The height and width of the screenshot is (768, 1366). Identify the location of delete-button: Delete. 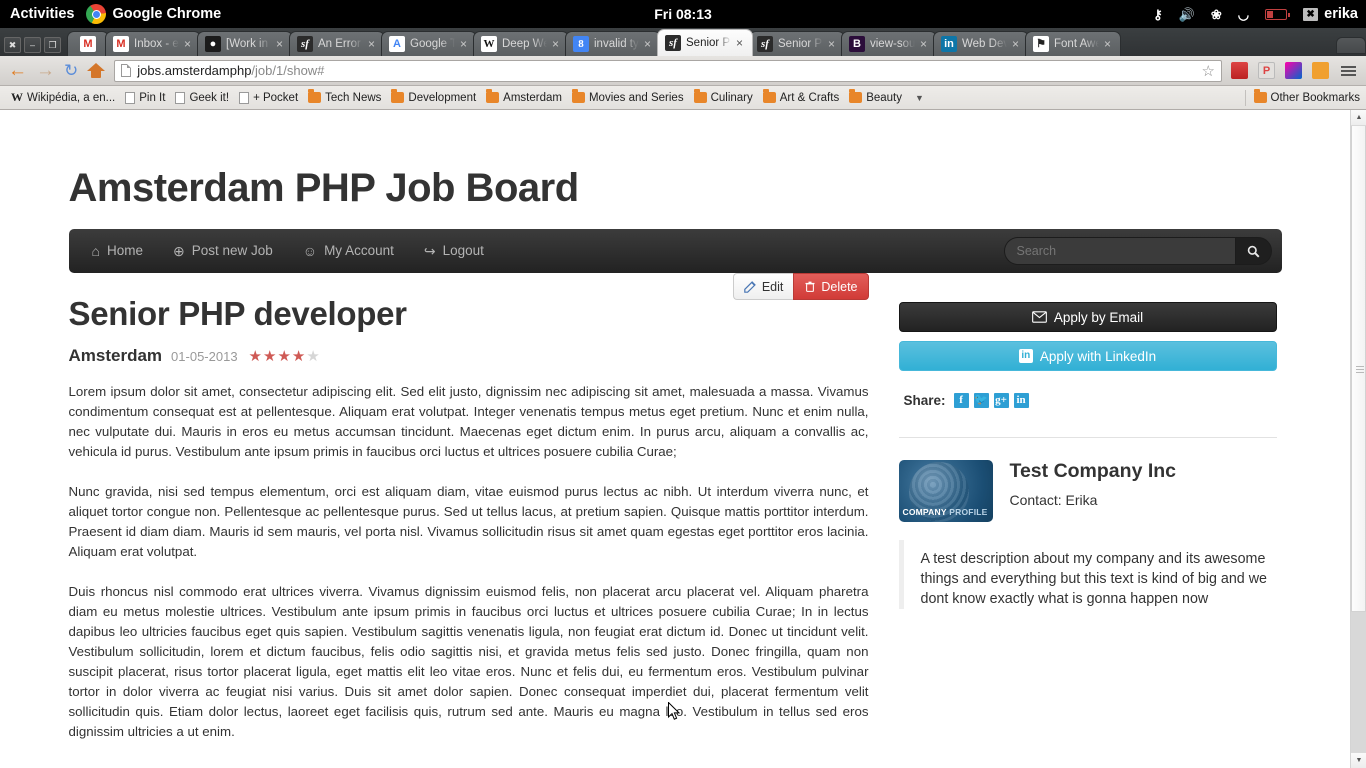
(831, 286).